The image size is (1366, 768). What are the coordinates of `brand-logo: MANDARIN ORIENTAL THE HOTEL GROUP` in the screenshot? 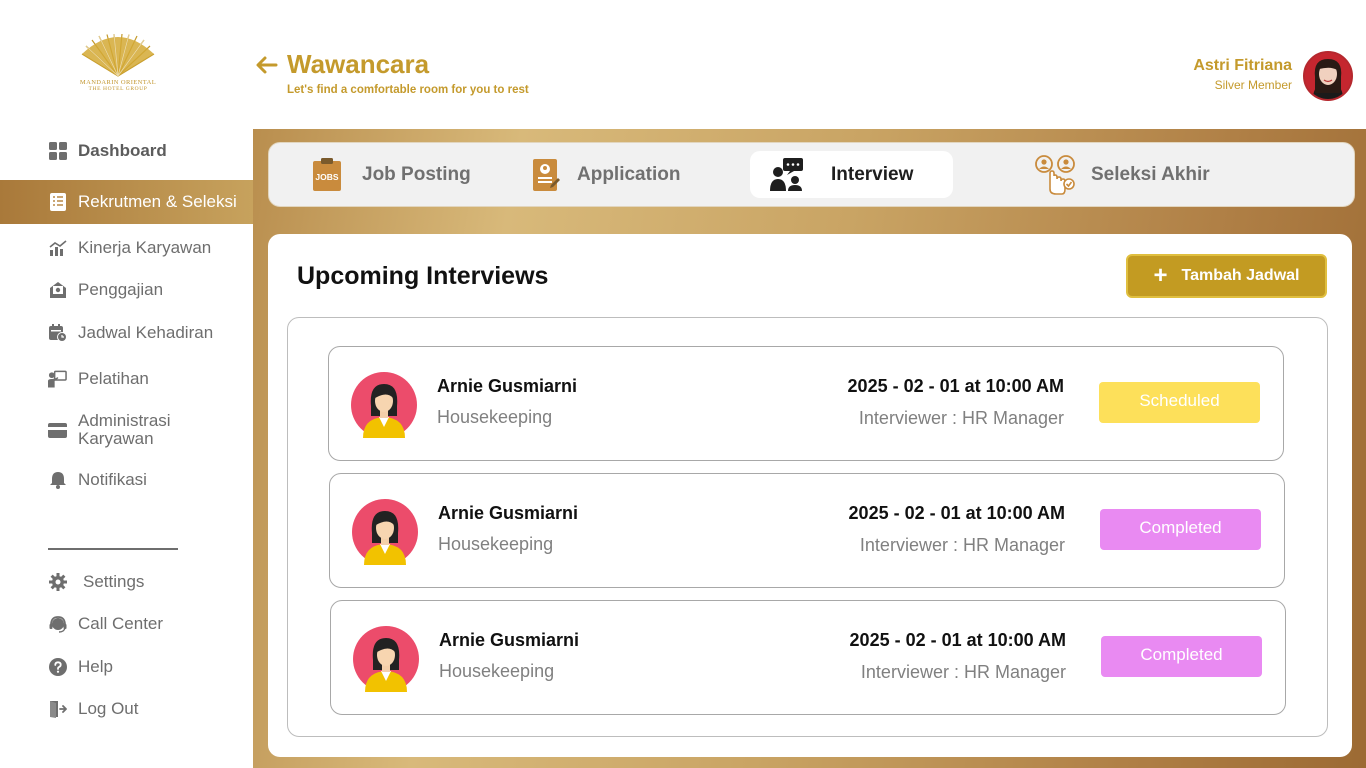 It's located at (118, 66).